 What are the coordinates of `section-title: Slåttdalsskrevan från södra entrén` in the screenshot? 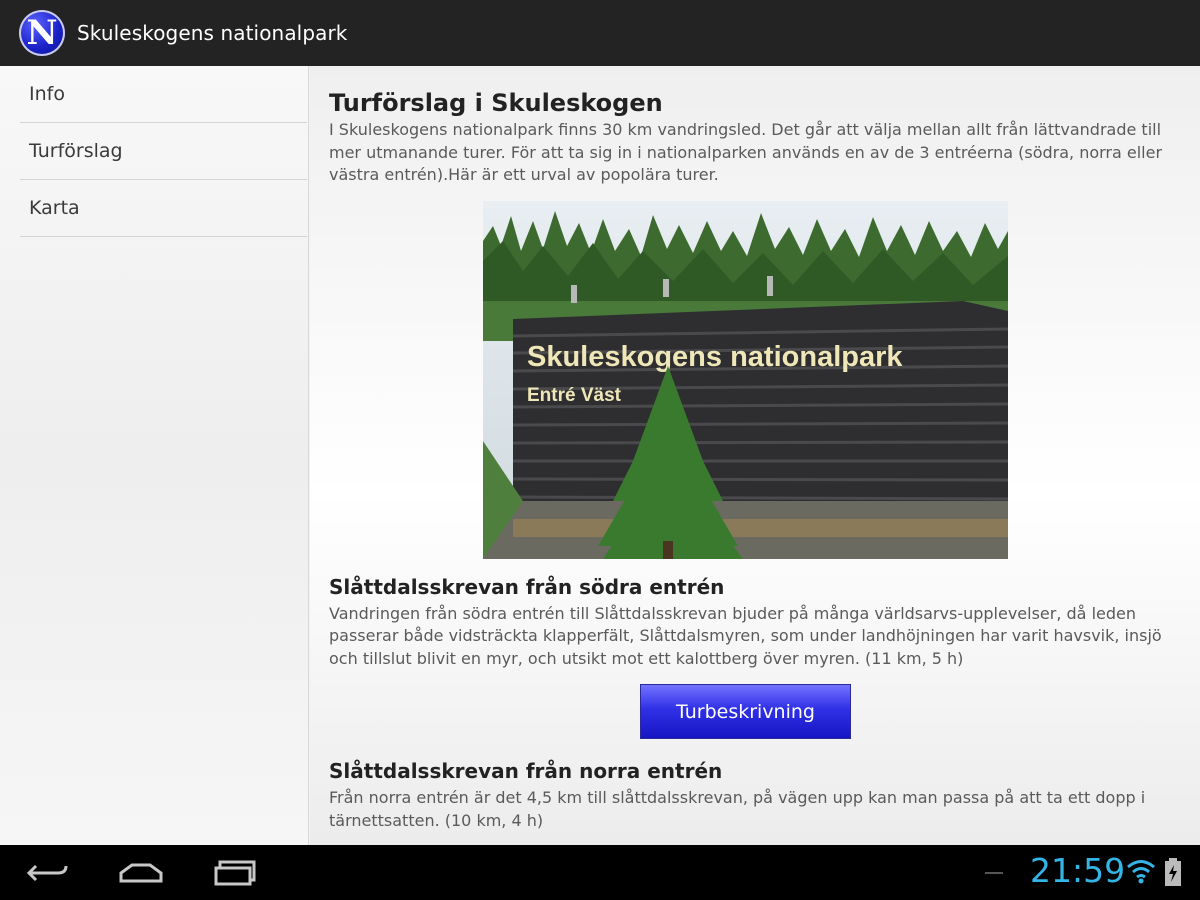 It's located at (527, 586).